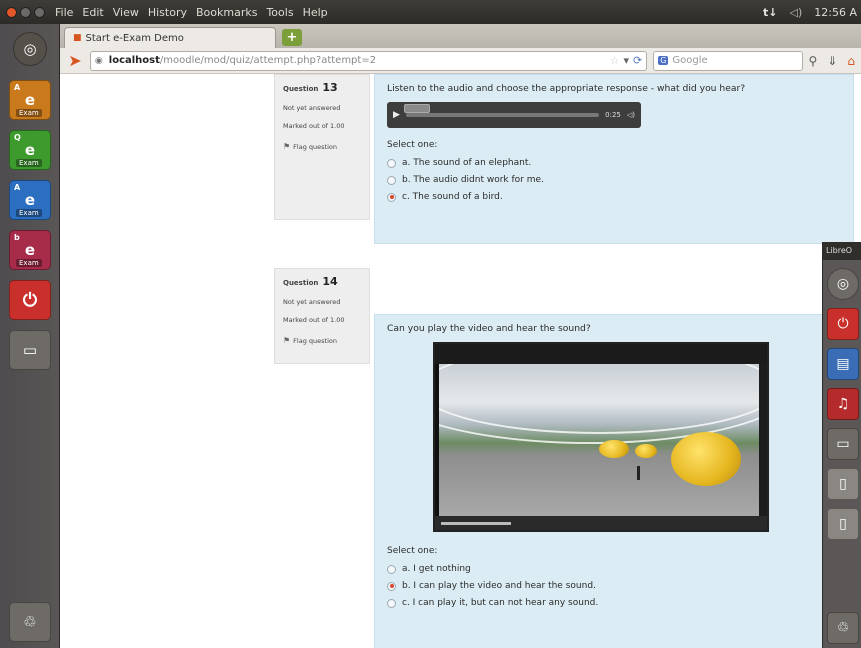 The image size is (861, 648). I want to click on exam-app-label: Exam, so click(29, 213).